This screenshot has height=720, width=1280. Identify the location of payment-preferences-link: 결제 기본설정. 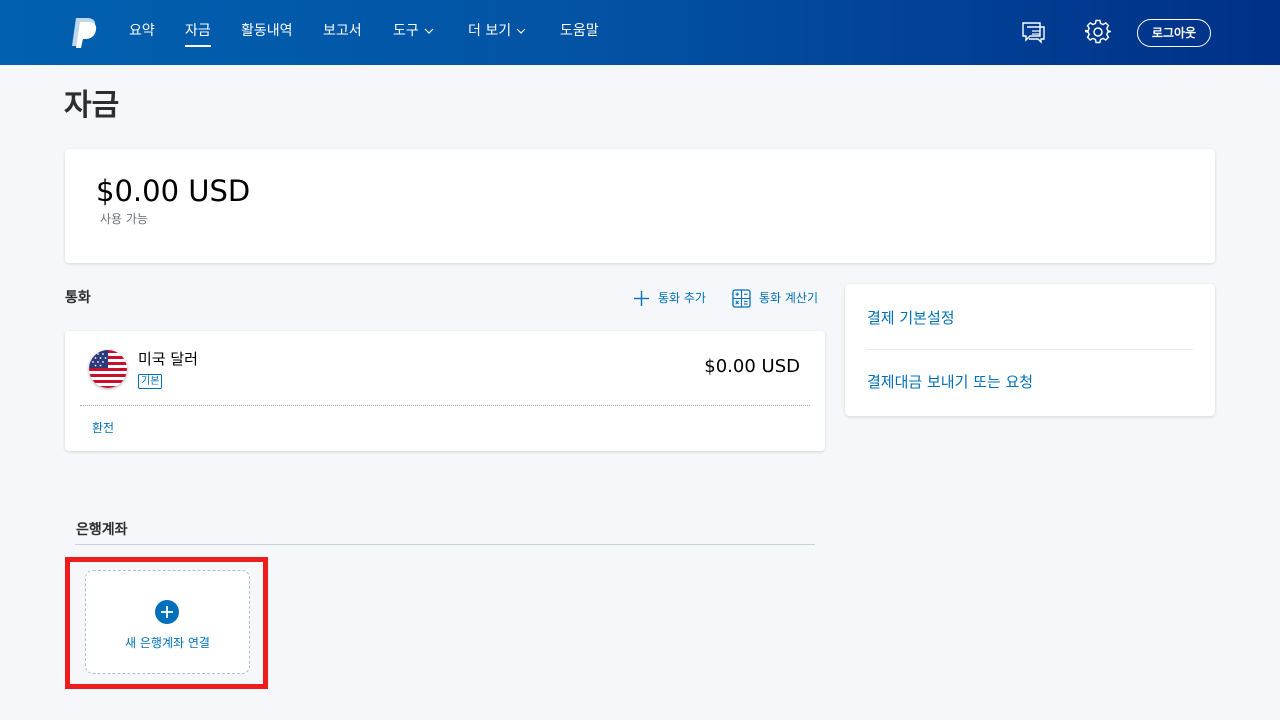
(911, 318).